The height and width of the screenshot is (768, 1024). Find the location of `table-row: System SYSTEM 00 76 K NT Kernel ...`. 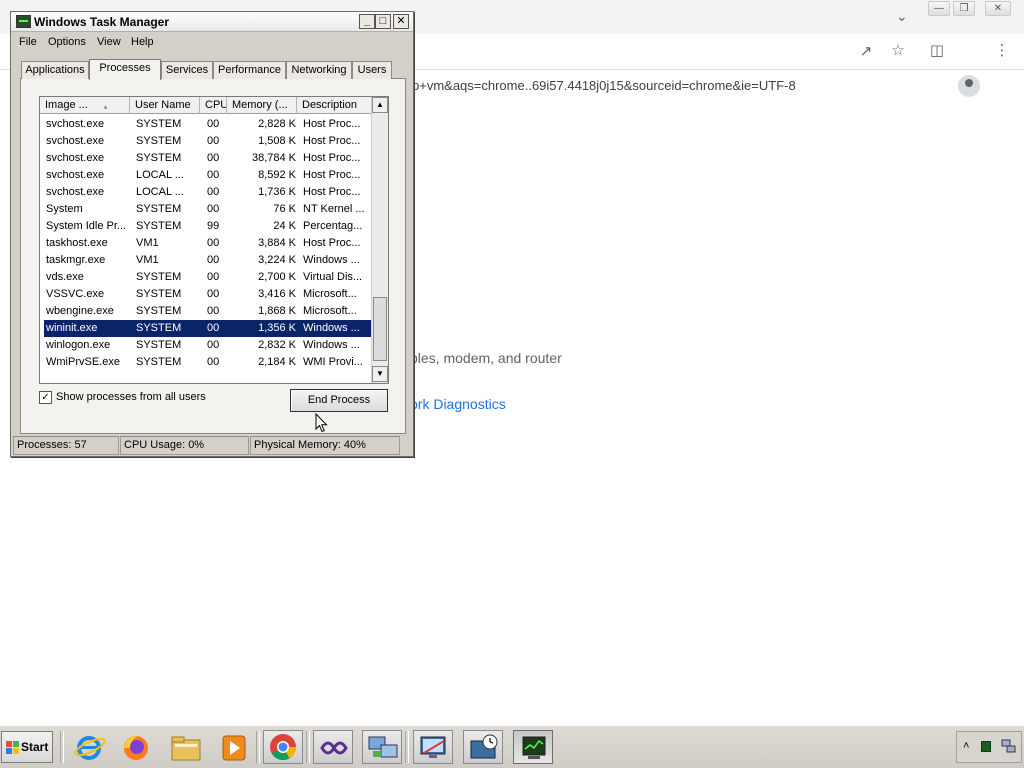

table-row: System SYSTEM 00 76 K NT Kernel ... is located at coordinates (207, 209).